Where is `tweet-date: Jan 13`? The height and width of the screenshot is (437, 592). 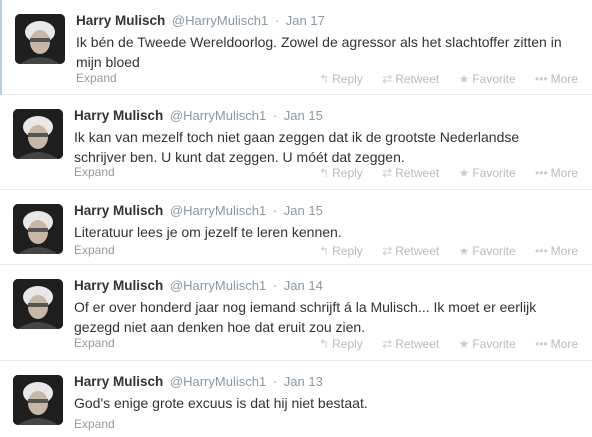 tweet-date: Jan 13 is located at coordinates (303, 381).